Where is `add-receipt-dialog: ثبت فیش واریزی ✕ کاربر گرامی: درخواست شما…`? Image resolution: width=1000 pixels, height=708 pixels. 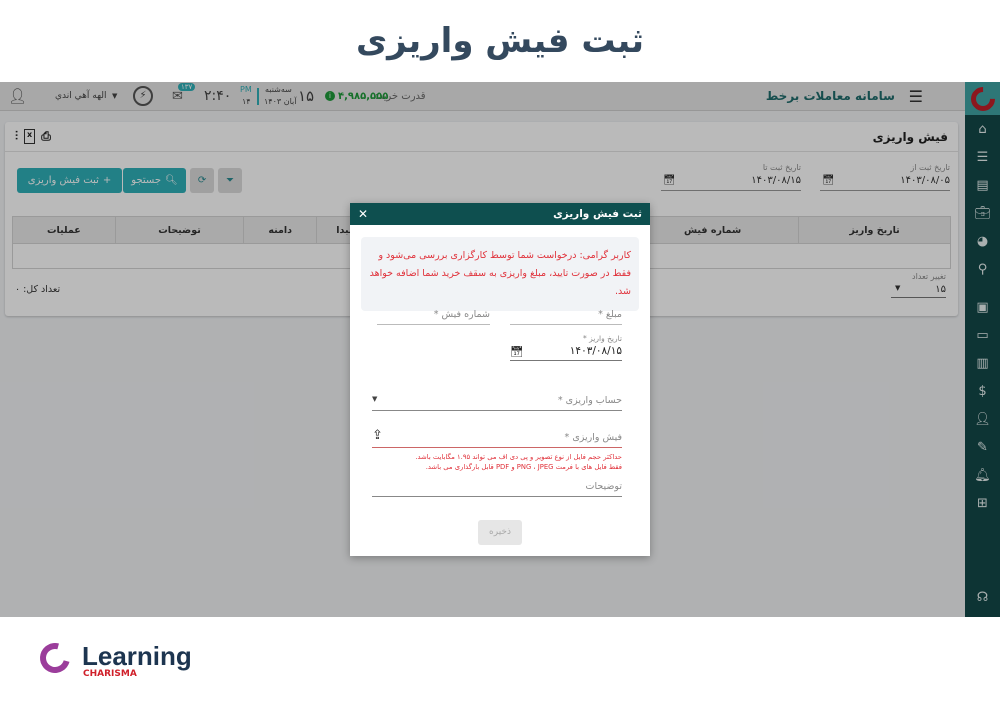 add-receipt-dialog: ثبت فیش واریزی ✕ کاربر گرامی: درخواست شما… is located at coordinates (500, 379).